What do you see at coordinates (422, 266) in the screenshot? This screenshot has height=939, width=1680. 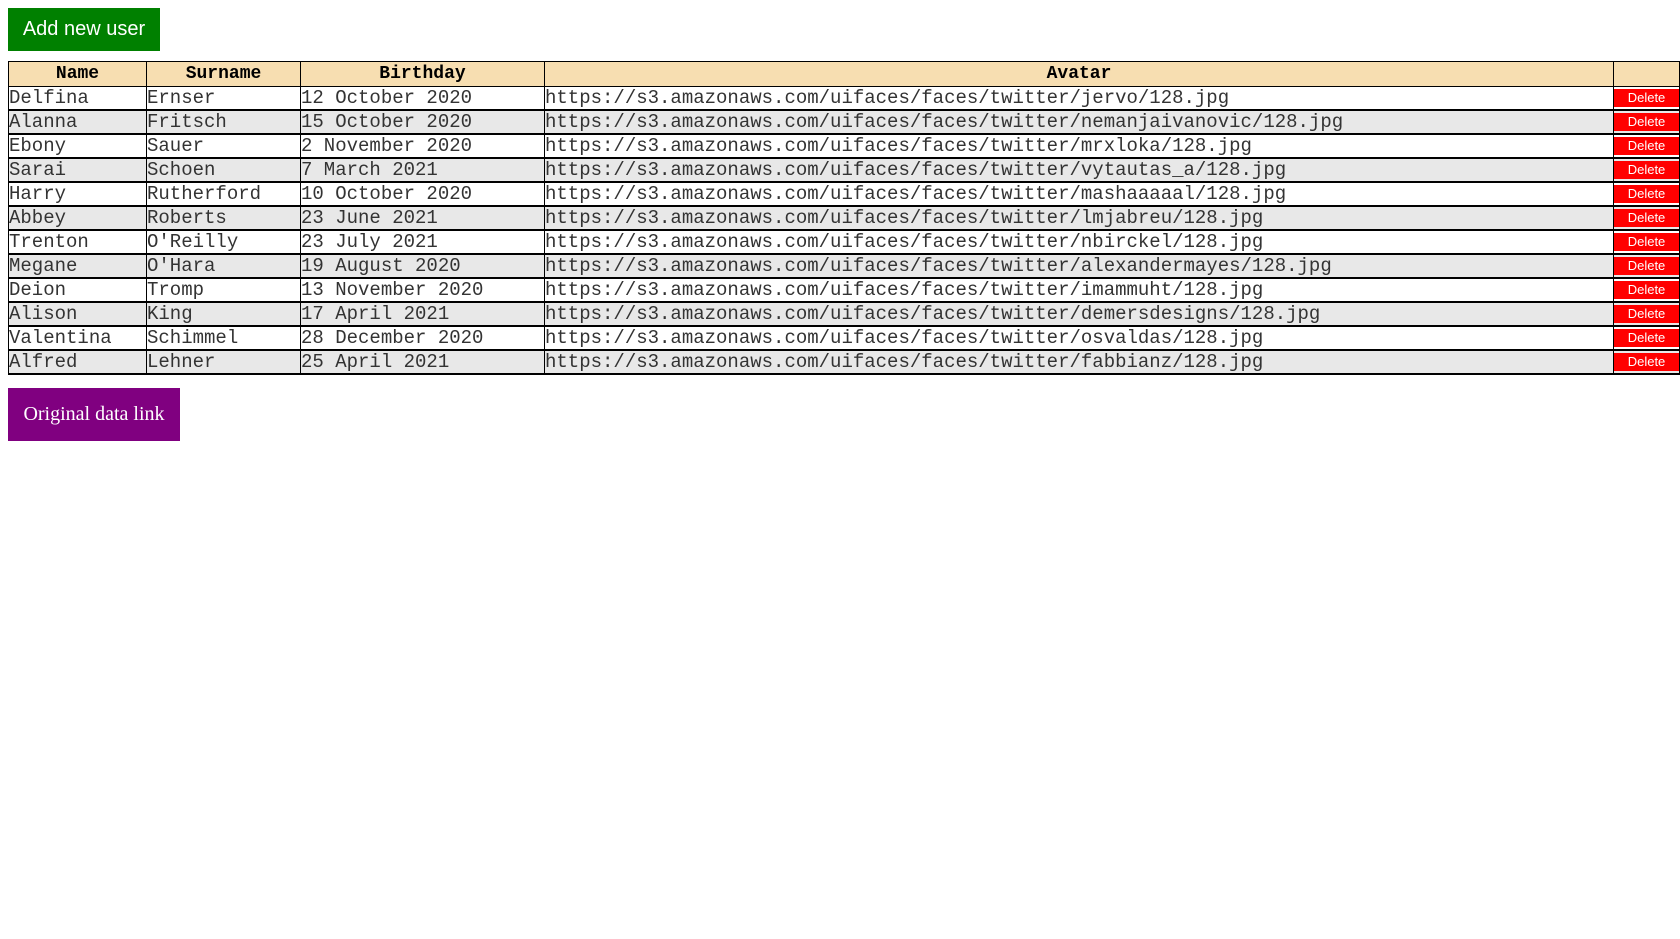 I see `cell-birthday: 19 August 2020` at bounding box center [422, 266].